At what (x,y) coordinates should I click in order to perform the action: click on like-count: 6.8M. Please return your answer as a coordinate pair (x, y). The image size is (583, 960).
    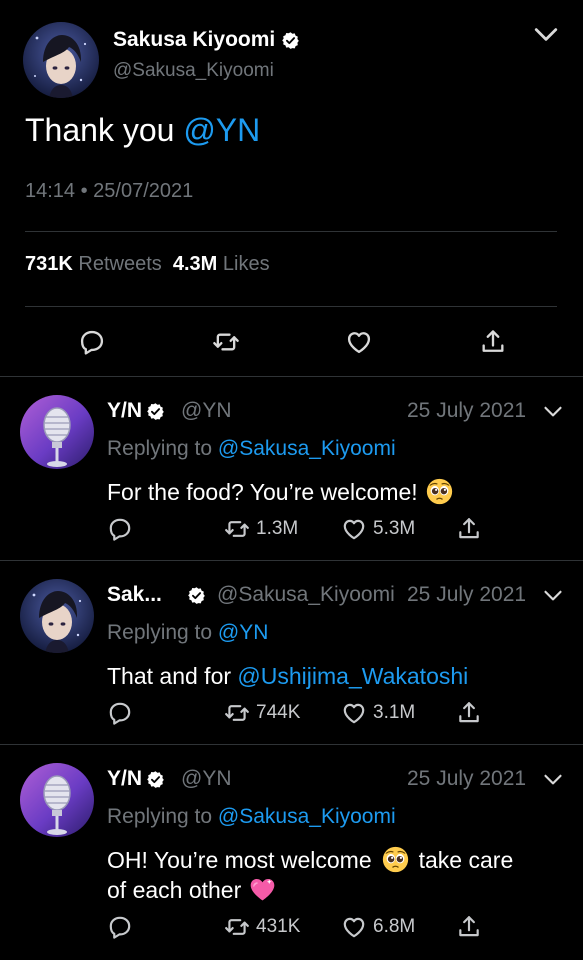
    Looking at the image, I should click on (394, 926).